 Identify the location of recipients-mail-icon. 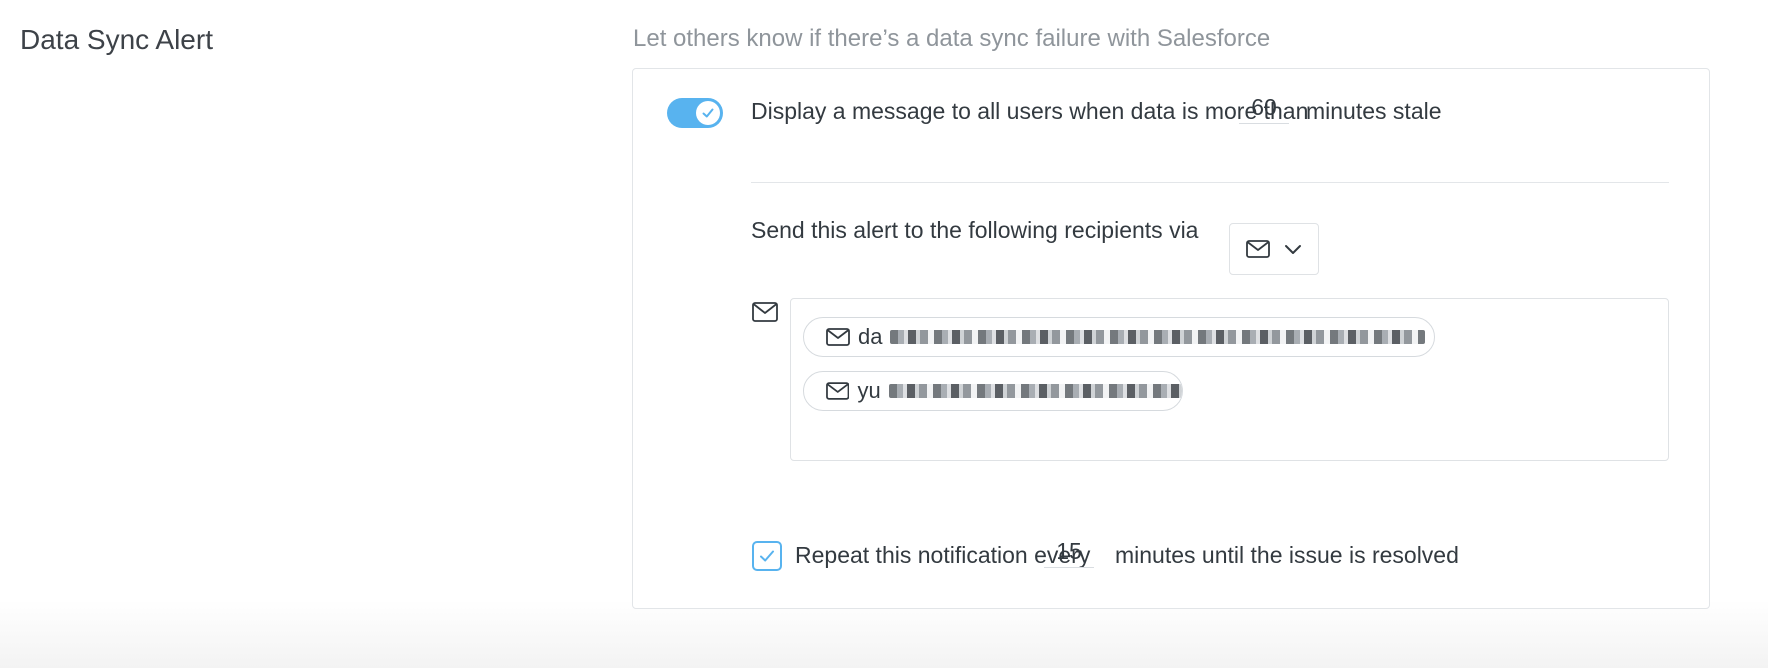
(765, 312).